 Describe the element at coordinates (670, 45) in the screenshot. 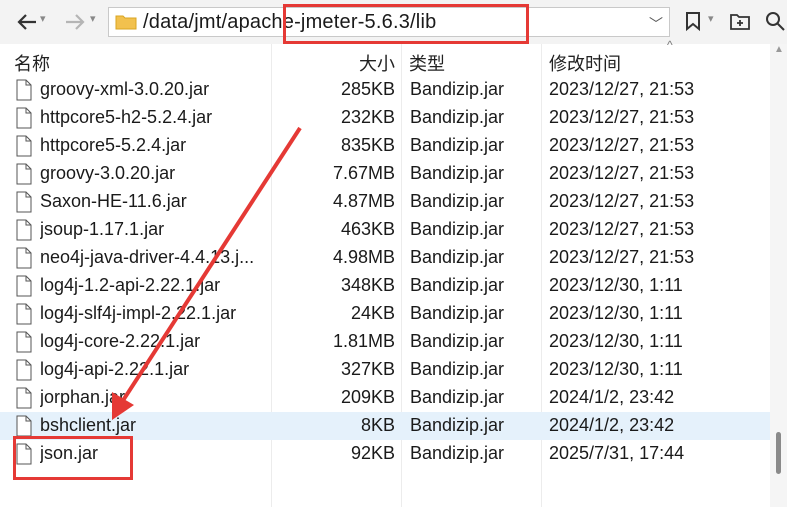

I see `sort-ascending-icon: ^` at that location.